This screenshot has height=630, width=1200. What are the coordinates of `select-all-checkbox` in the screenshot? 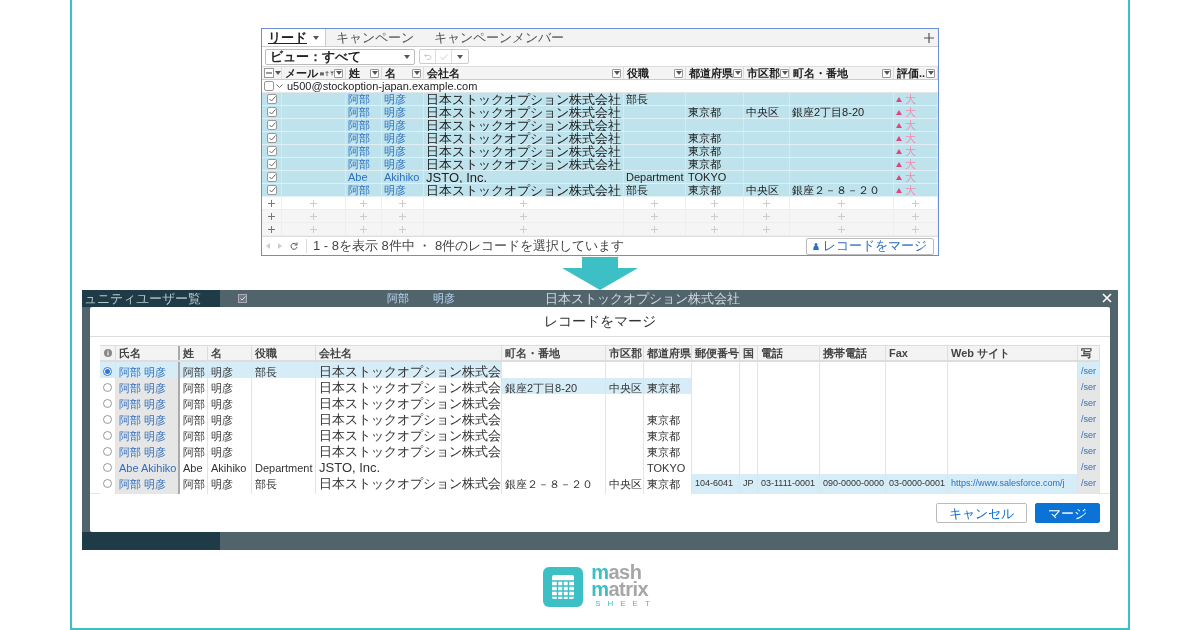 It's located at (269, 73).